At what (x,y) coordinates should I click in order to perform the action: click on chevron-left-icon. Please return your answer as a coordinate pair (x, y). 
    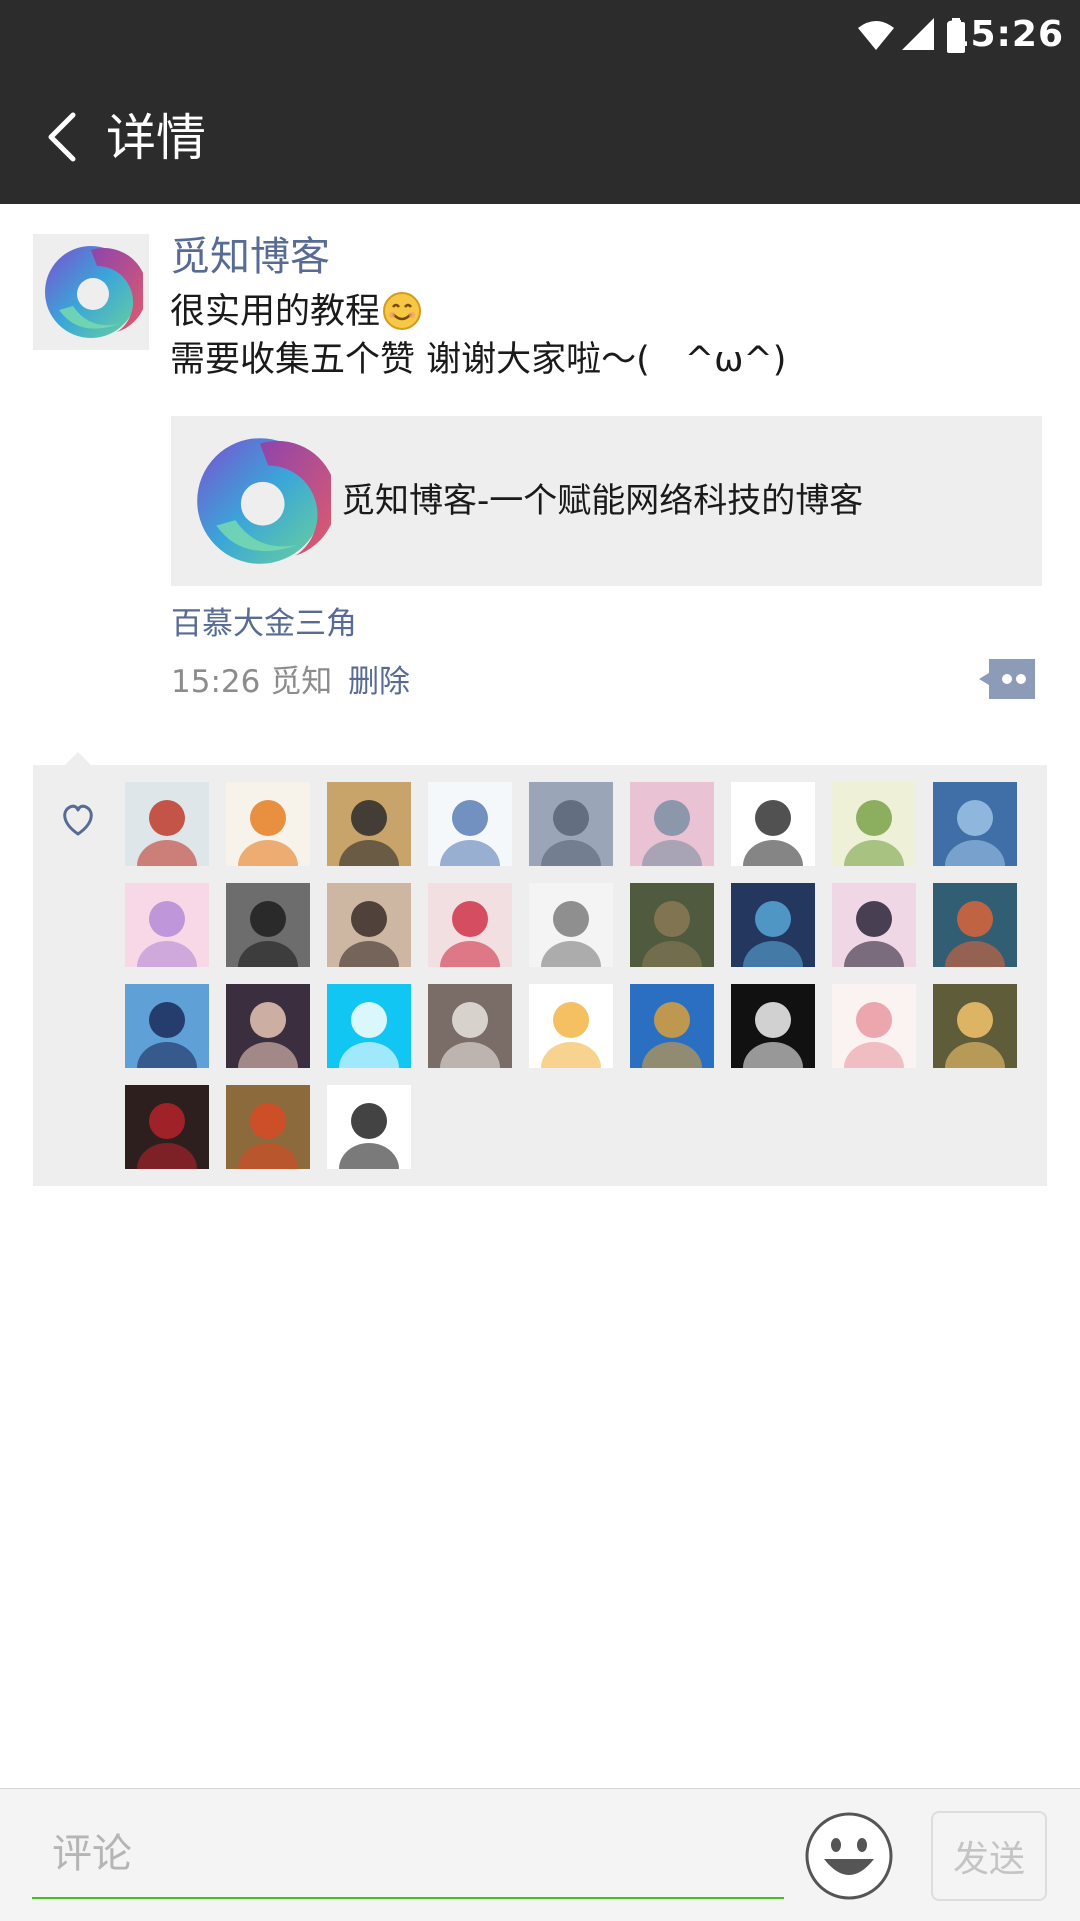
    Looking at the image, I should click on (62, 139).